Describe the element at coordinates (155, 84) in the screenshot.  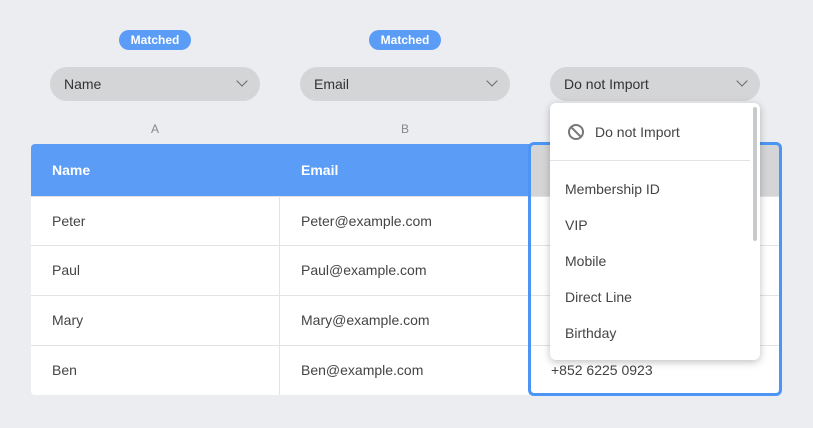
I see `column-a-select: Name` at that location.